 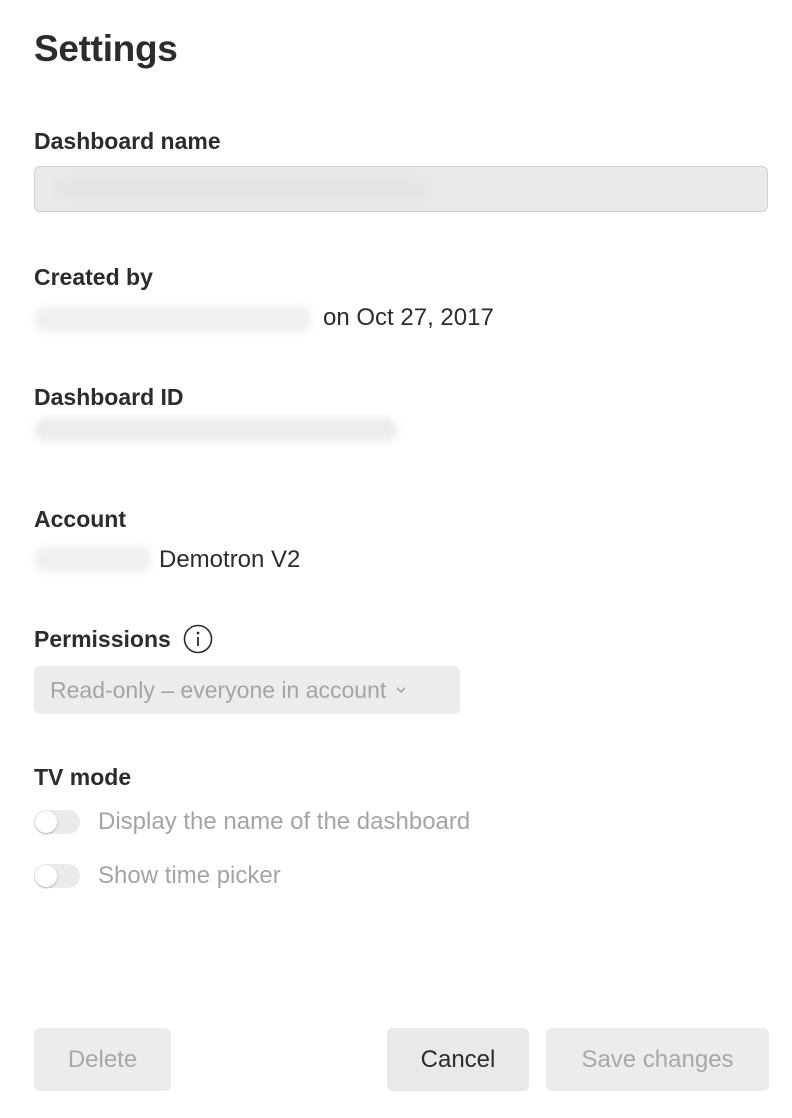 I want to click on redacted-text, so click(x=242, y=189).